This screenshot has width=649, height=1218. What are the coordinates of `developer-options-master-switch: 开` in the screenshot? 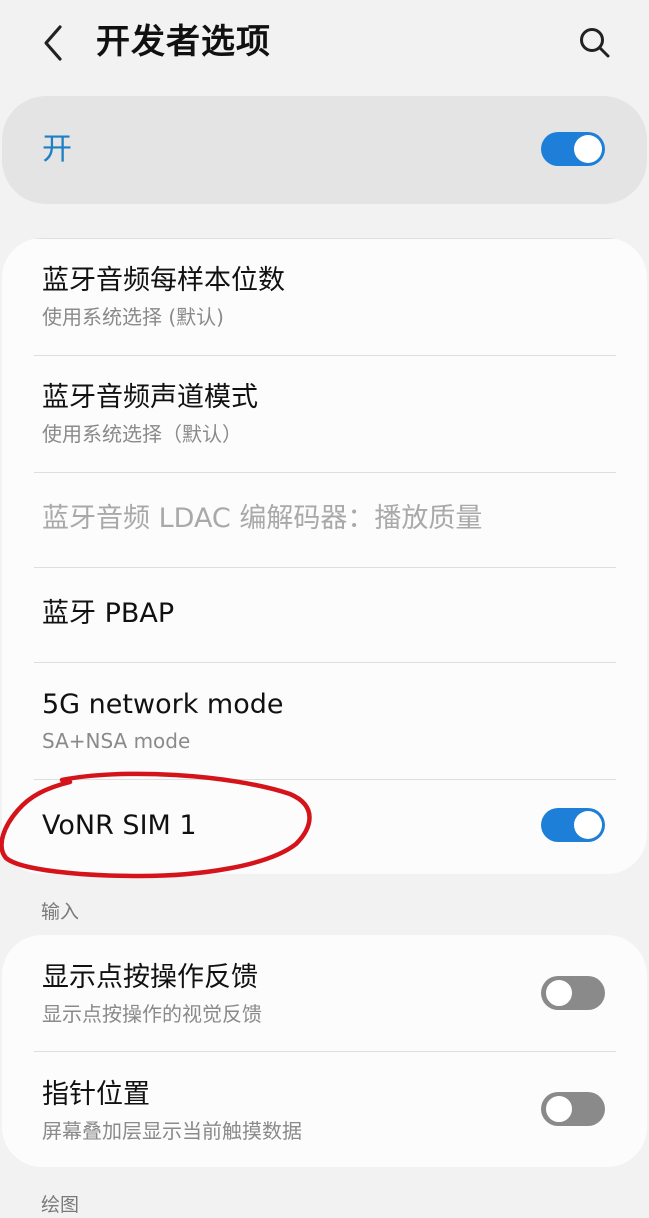 It's located at (324, 150).